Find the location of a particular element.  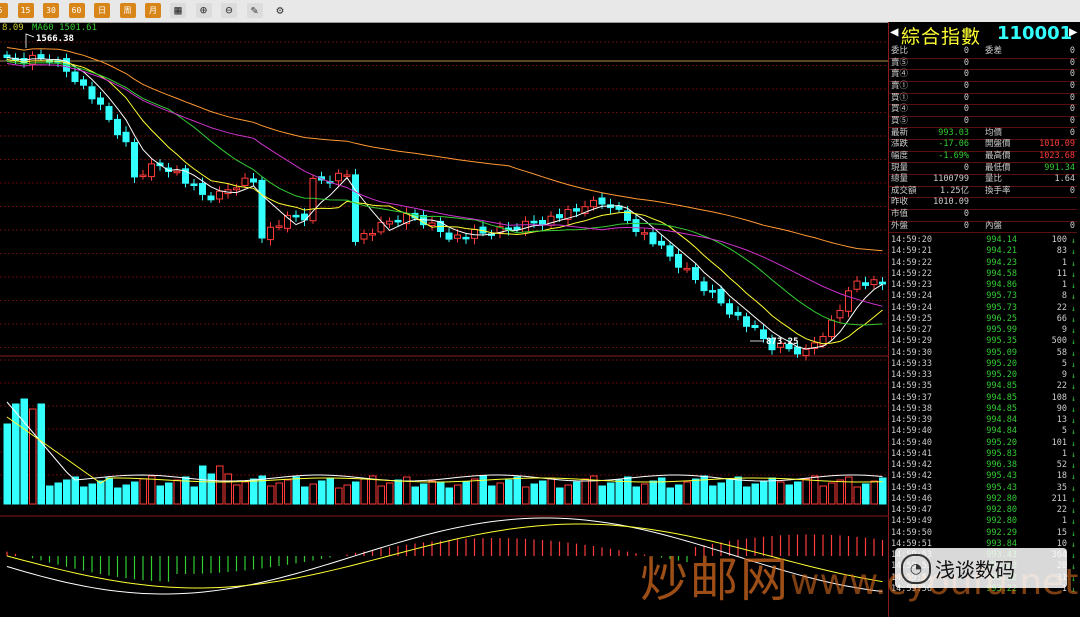

tick-price: 995.20 is located at coordinates (1001, 442).